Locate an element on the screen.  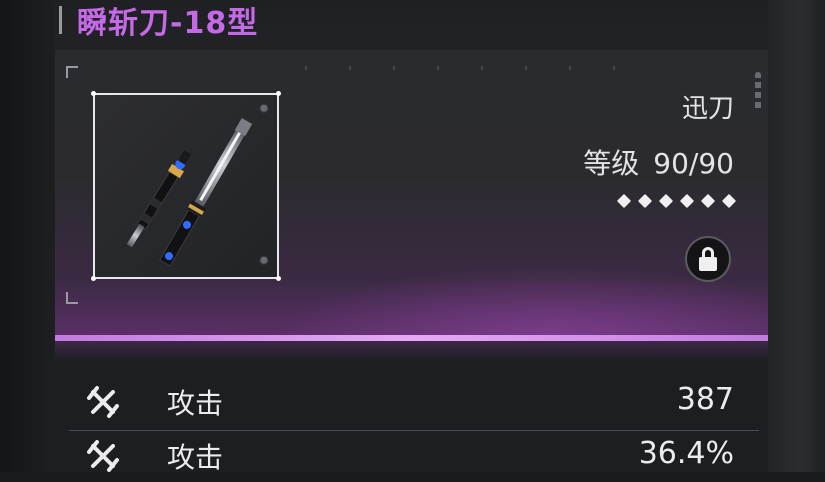
stat-value: 387 is located at coordinates (705, 399).